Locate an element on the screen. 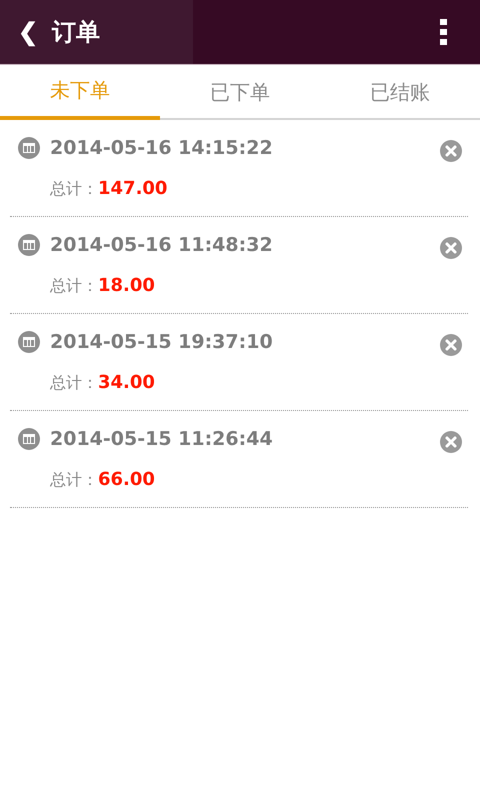 Image resolution: width=480 pixels, height=800 pixels. order-row: 2014-05-15 19:37:10 总计：34.00 is located at coordinates (239, 362).